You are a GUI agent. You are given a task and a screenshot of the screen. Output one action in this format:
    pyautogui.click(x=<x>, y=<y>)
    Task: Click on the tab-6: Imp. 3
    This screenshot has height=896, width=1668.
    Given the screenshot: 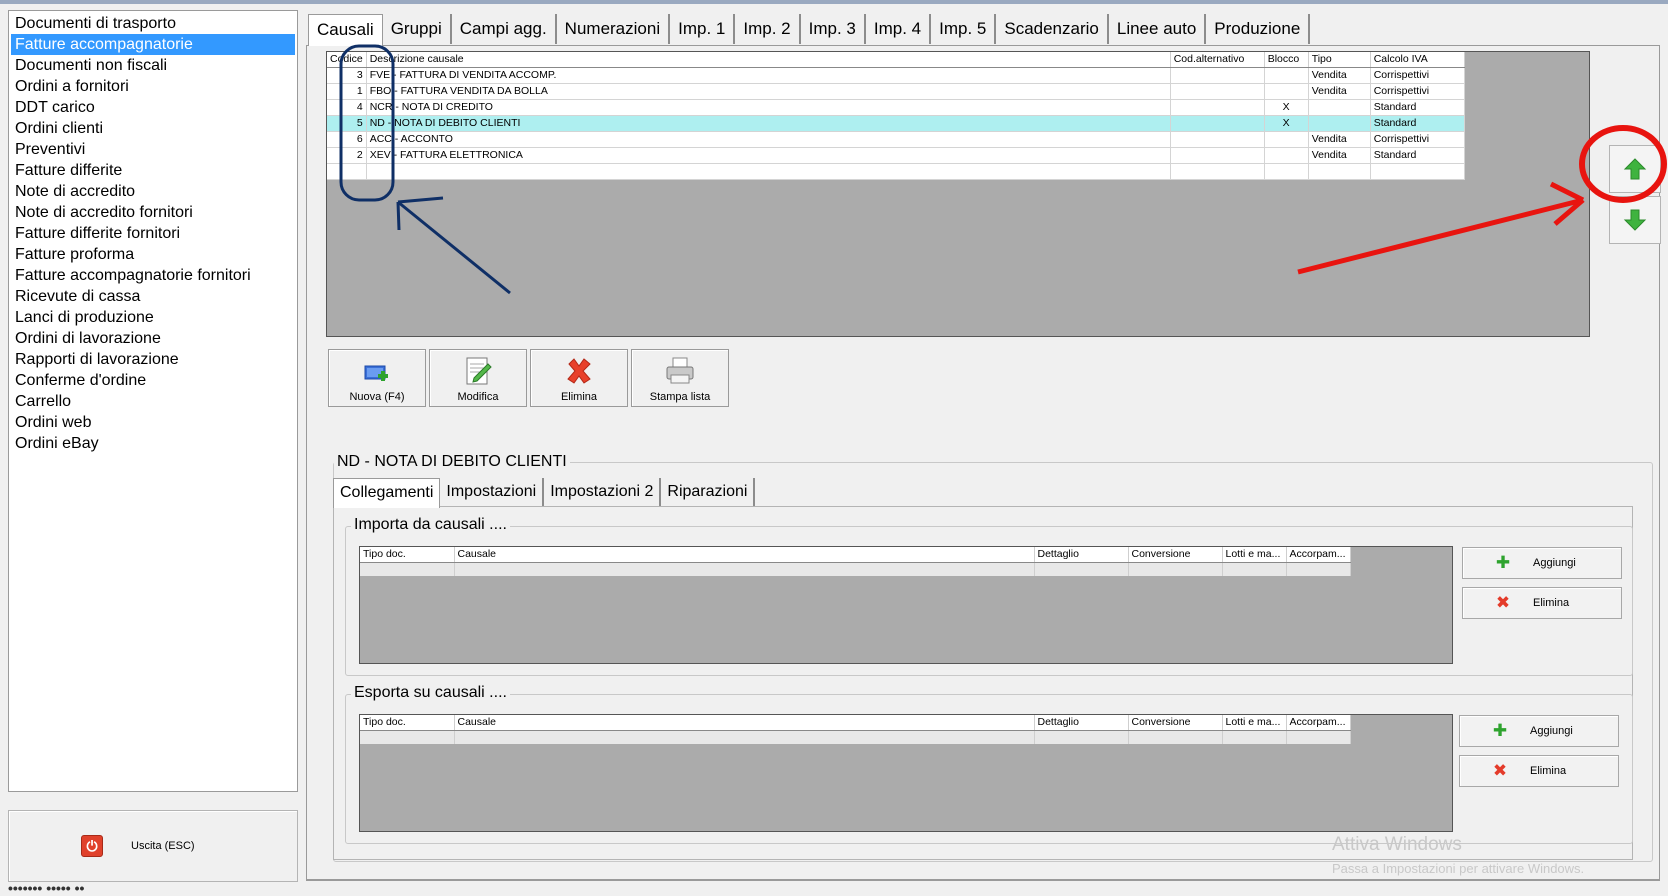 What is the action you would take?
    pyautogui.click(x=833, y=29)
    